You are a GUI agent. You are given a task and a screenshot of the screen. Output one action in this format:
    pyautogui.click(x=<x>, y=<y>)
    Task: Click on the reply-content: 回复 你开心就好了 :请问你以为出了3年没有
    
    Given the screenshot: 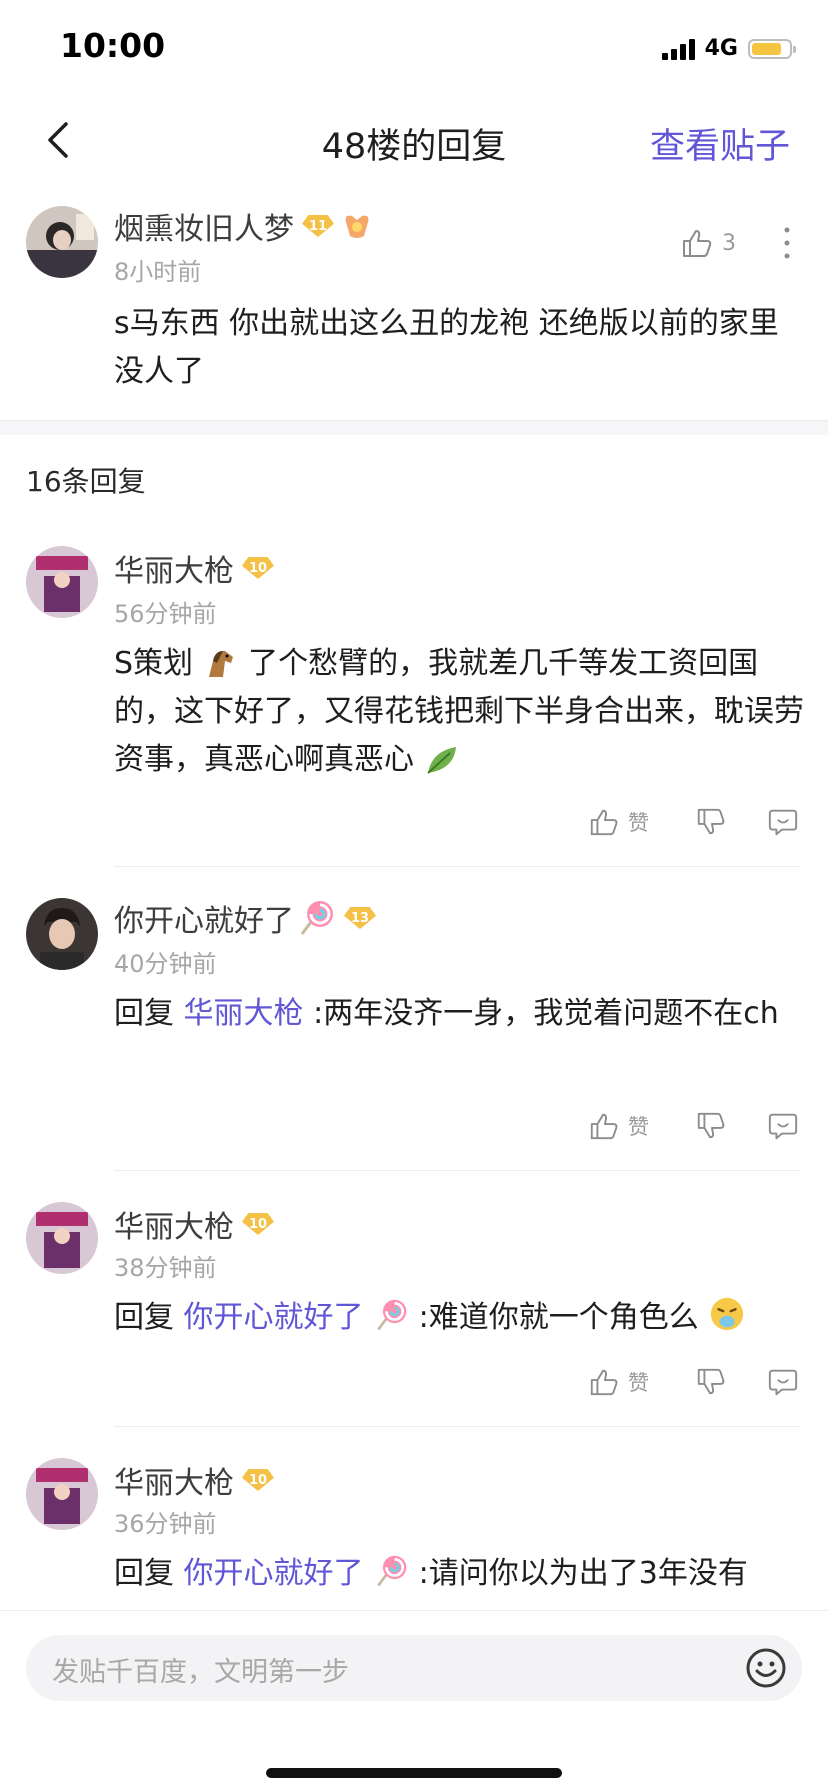 What is the action you would take?
    pyautogui.click(x=464, y=1574)
    